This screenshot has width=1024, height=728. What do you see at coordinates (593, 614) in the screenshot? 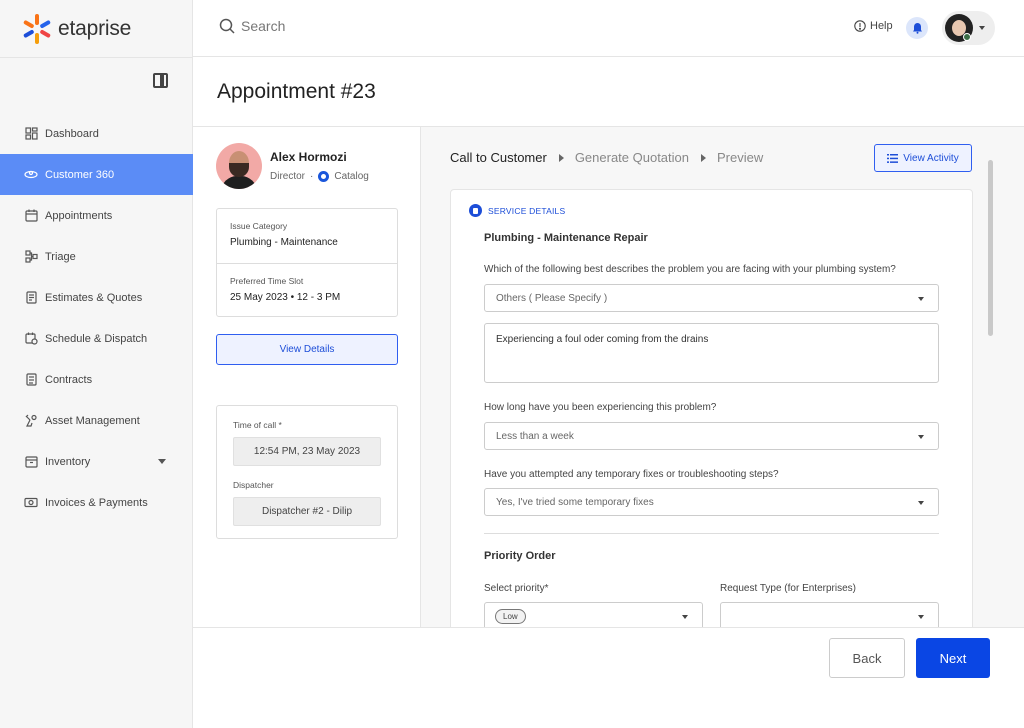
I see `priority-select: Low` at bounding box center [593, 614].